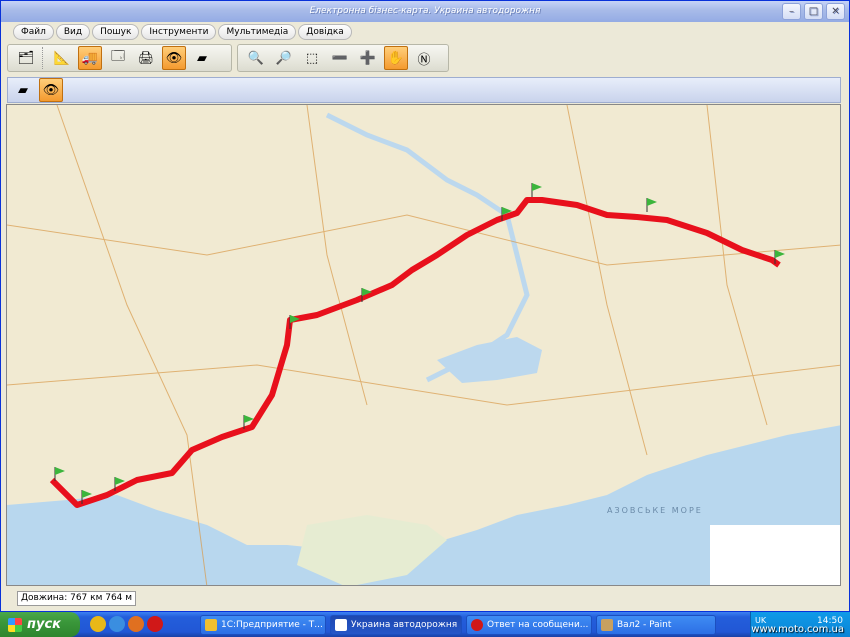  Describe the element at coordinates (813, 11) in the screenshot. I see `maximize-button: □` at that location.